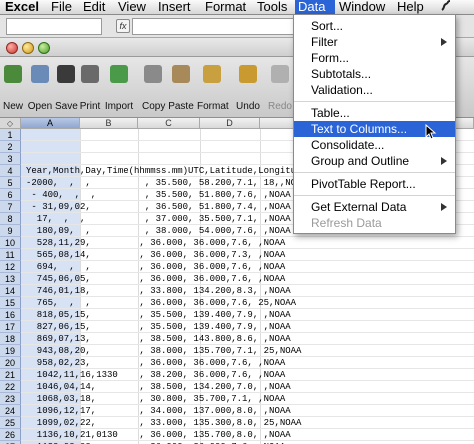 This screenshot has width=474, height=444. What do you see at coordinates (10, 423) in the screenshot?
I see `row-header-25: 25` at bounding box center [10, 423].